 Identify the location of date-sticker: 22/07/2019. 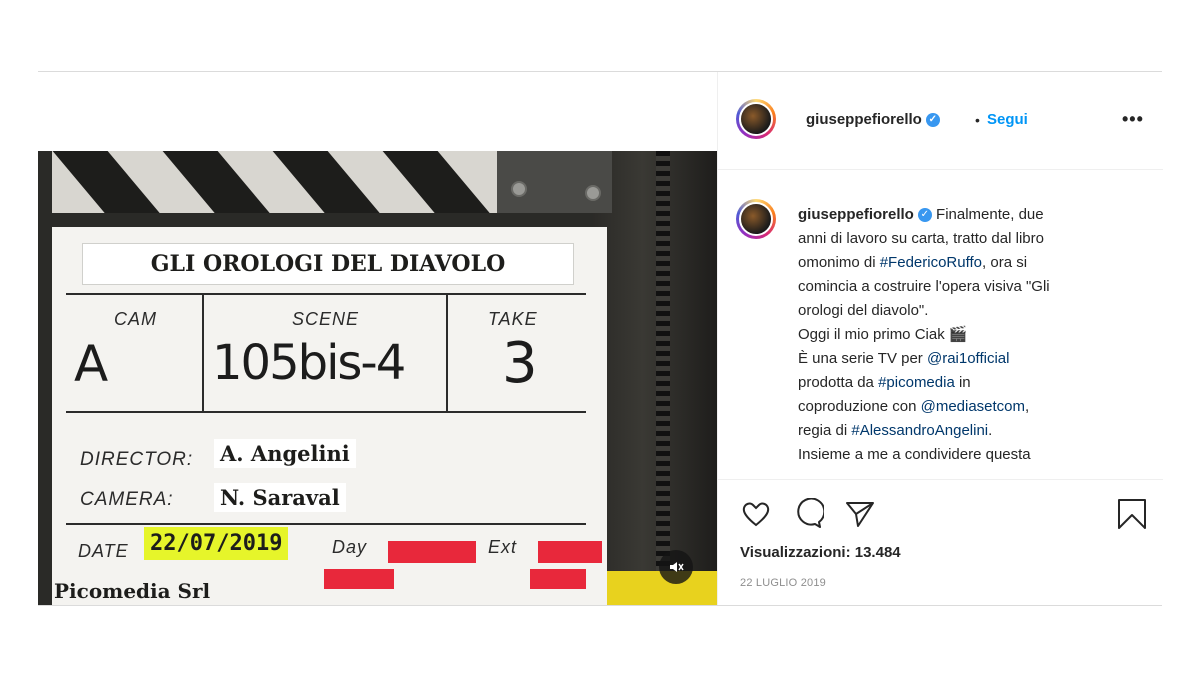
(216, 543).